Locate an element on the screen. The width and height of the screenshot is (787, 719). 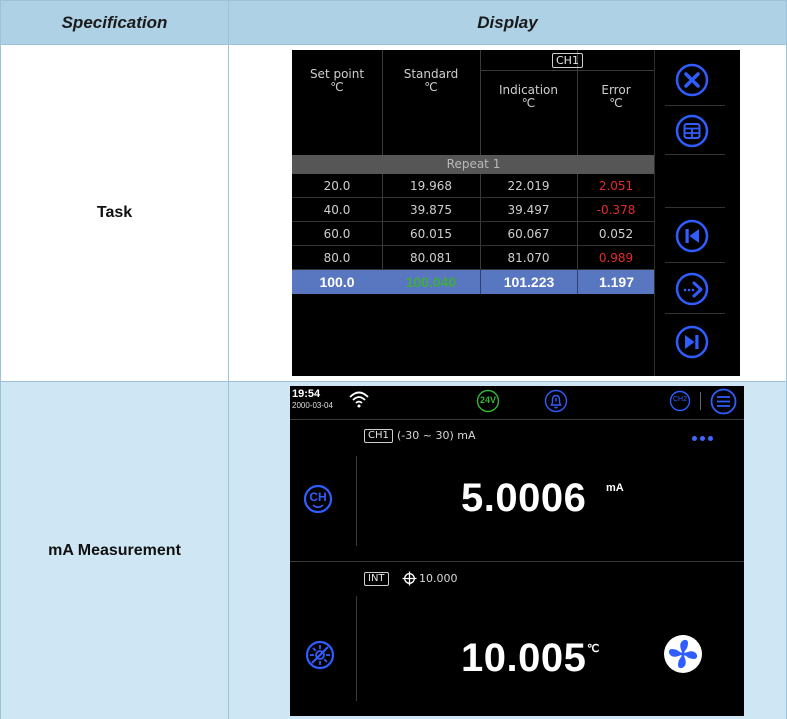
cell-error: -0.378 is located at coordinates (616, 210).